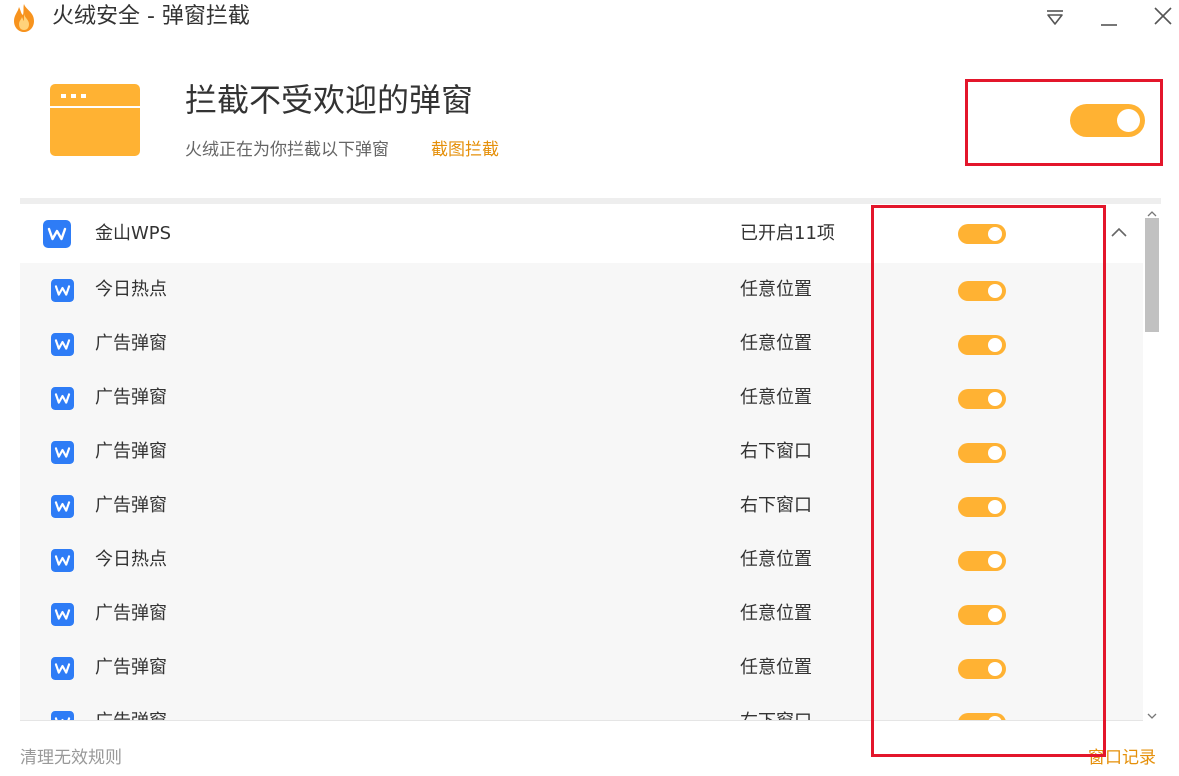 The height and width of the screenshot is (776, 1179). I want to click on scrollbar-thumb, so click(1152, 275).